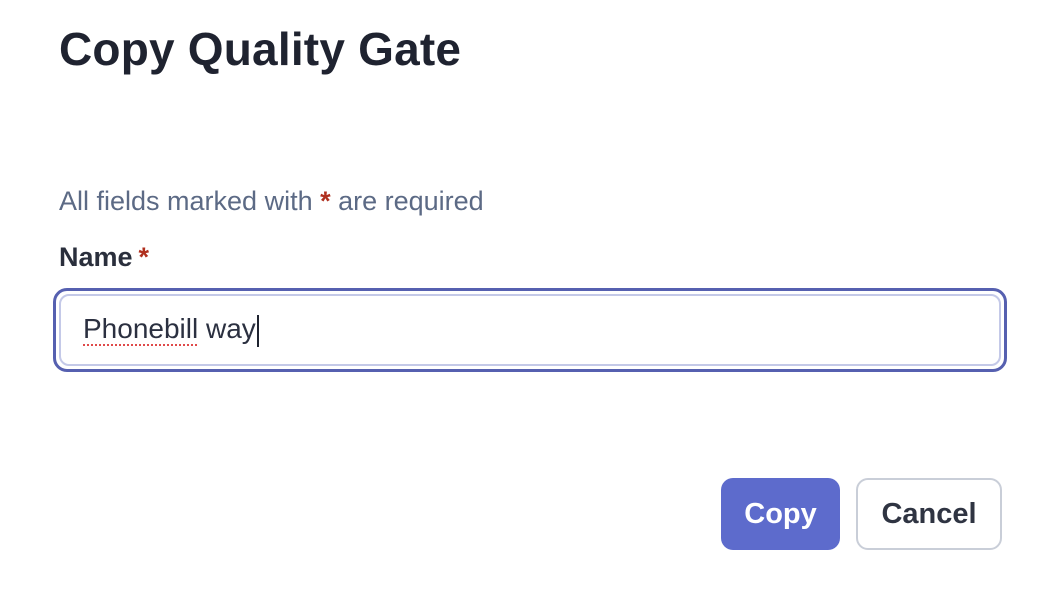  Describe the element at coordinates (144, 257) in the screenshot. I see `name-required-asterisk: *` at that location.